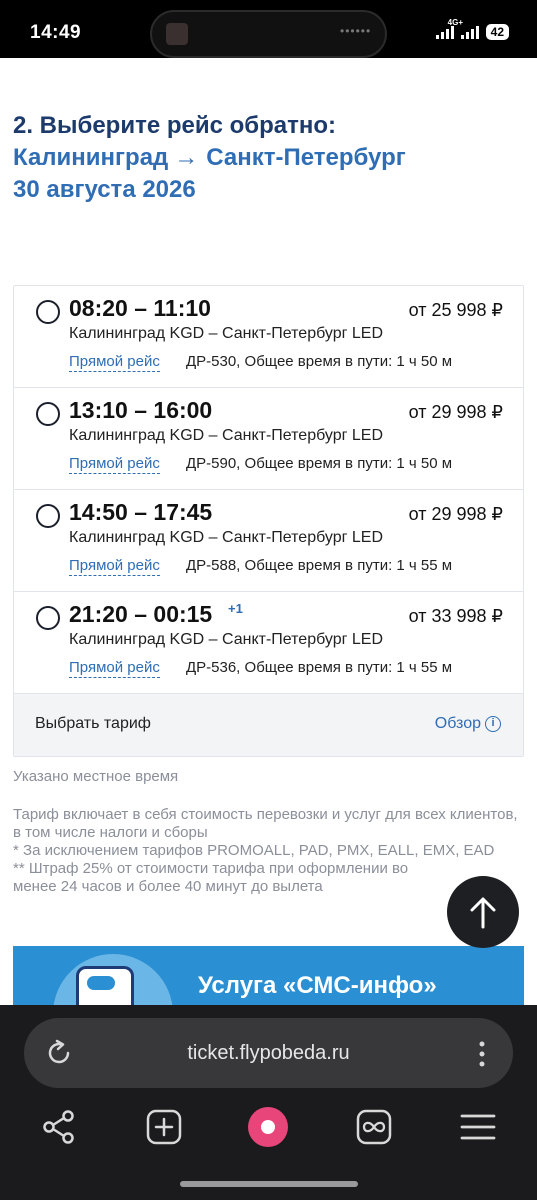 This screenshot has height=1200, width=537. I want to click on scroll-to-top-button, so click(483, 912).